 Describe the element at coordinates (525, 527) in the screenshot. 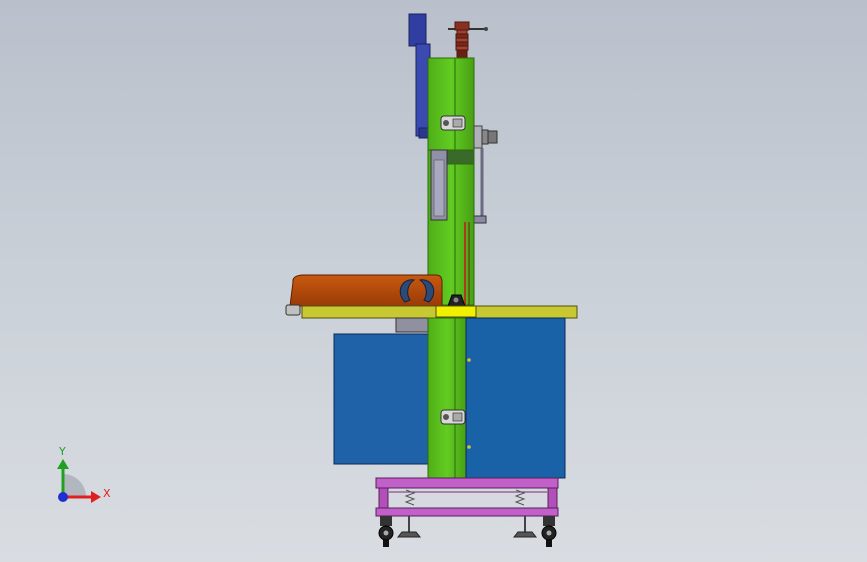

I see `leveling-foot-right` at that location.